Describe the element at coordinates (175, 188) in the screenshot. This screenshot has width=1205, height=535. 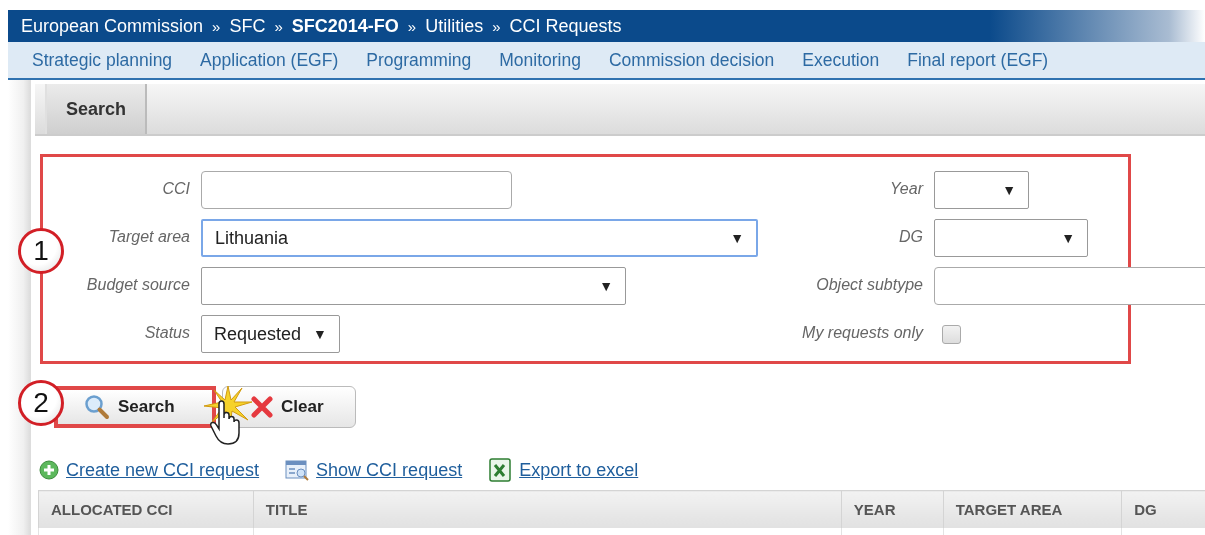
I see `field-label: CCI` at that location.